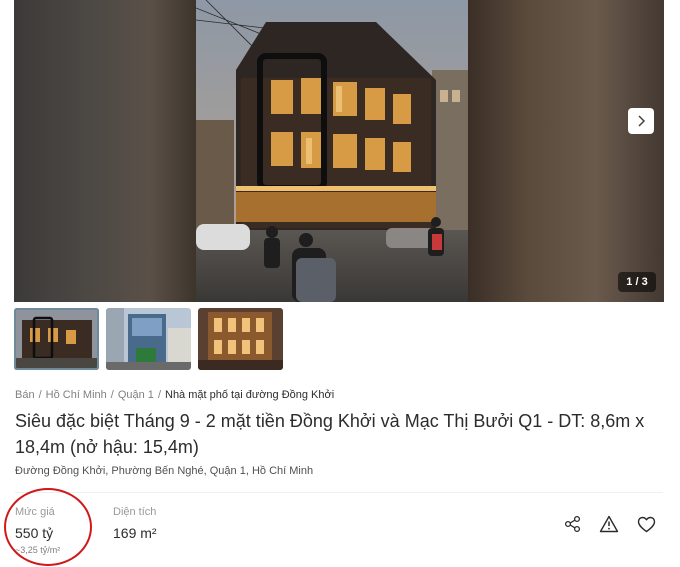  What do you see at coordinates (250, 395) in the screenshot?
I see `breadcrumb-item-current: Nhà mặt phố tại đường Đồng Khởi` at bounding box center [250, 395].